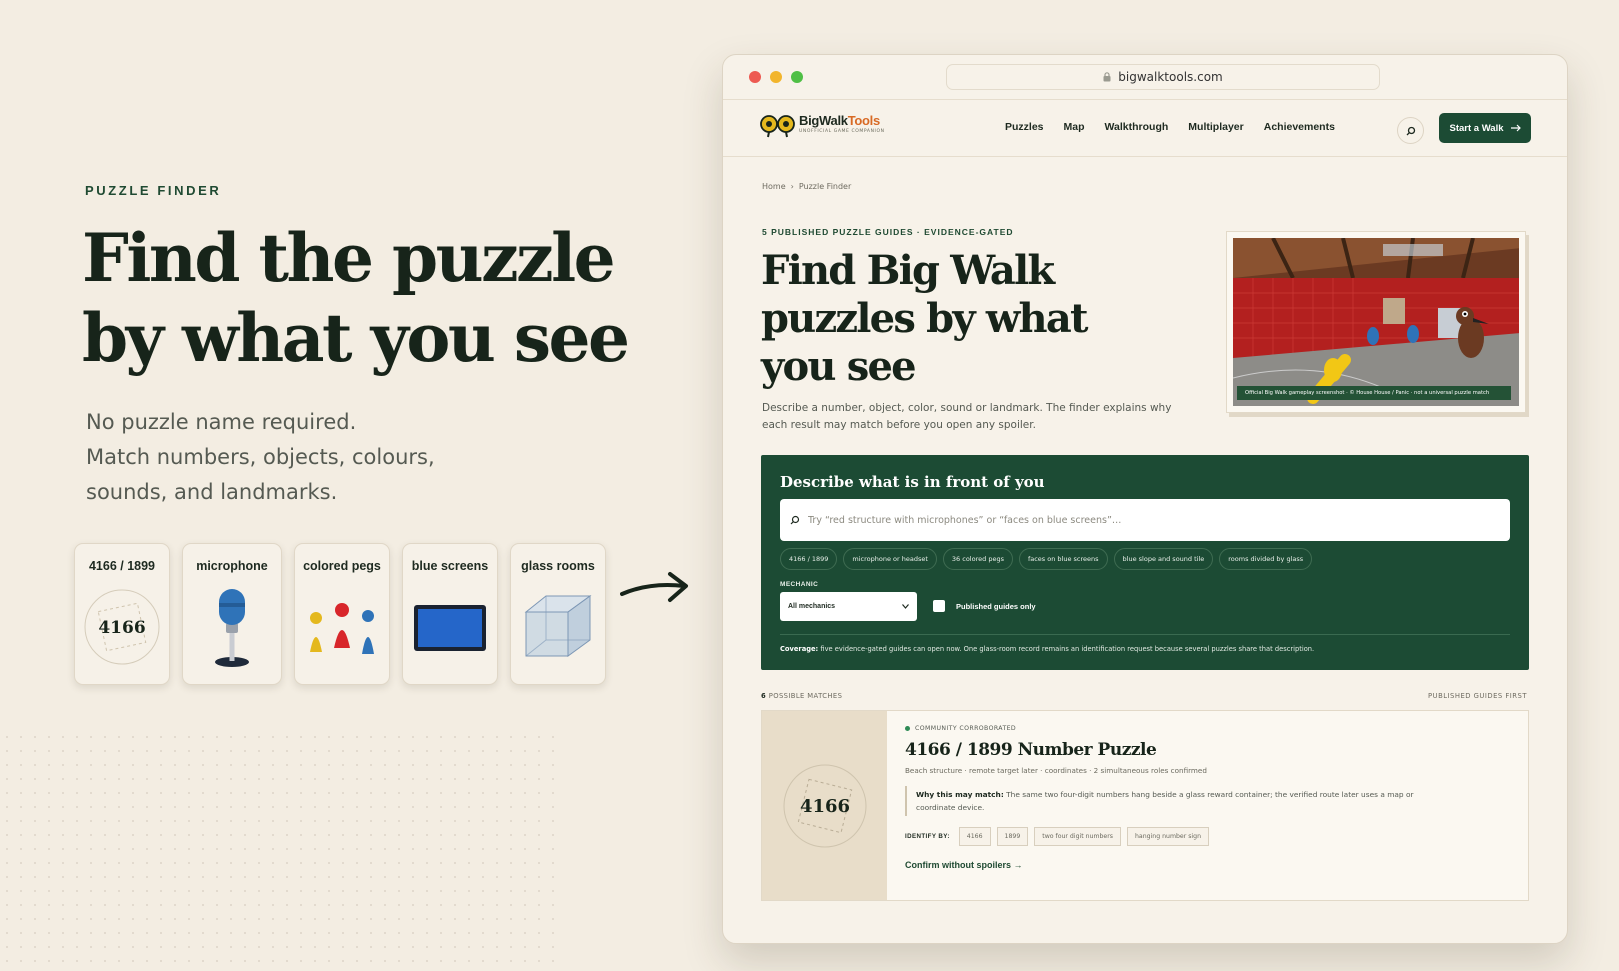 This screenshot has width=1619, height=971. What do you see at coordinates (1159, 520) in the screenshot?
I see `finder-search-input` at bounding box center [1159, 520].